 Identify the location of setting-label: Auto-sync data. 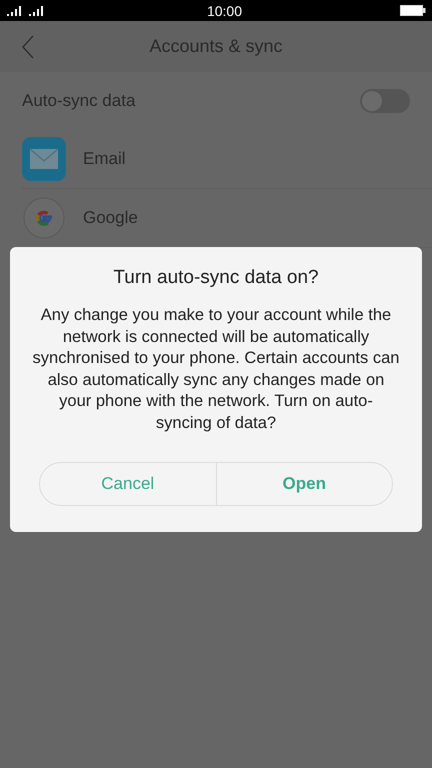
(79, 101).